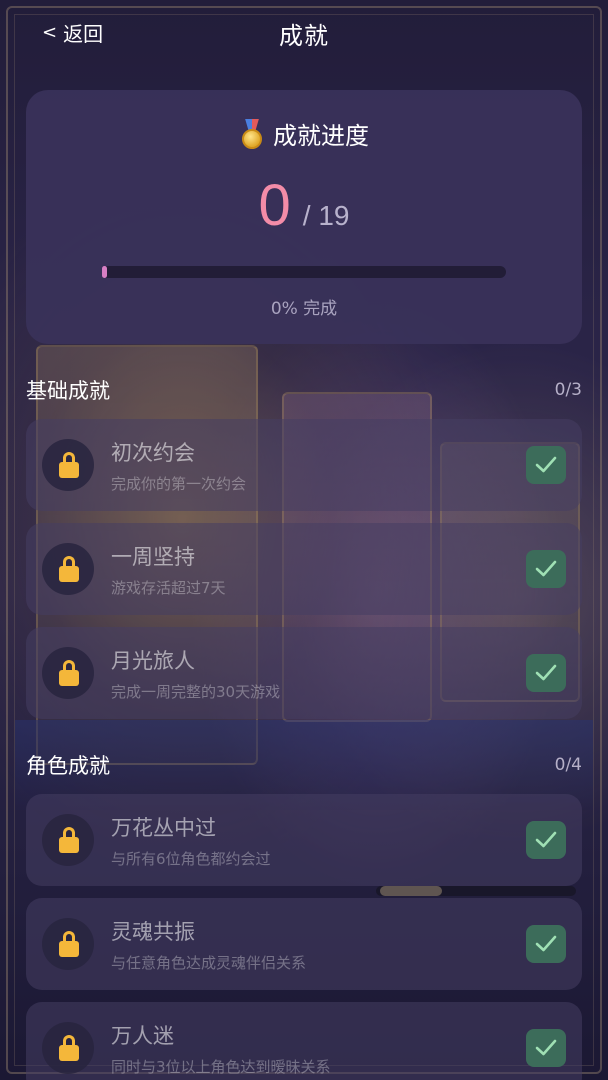 Image resolution: width=608 pixels, height=1080 pixels. I want to click on progress-percent-label: 0% 完成, so click(304, 309).